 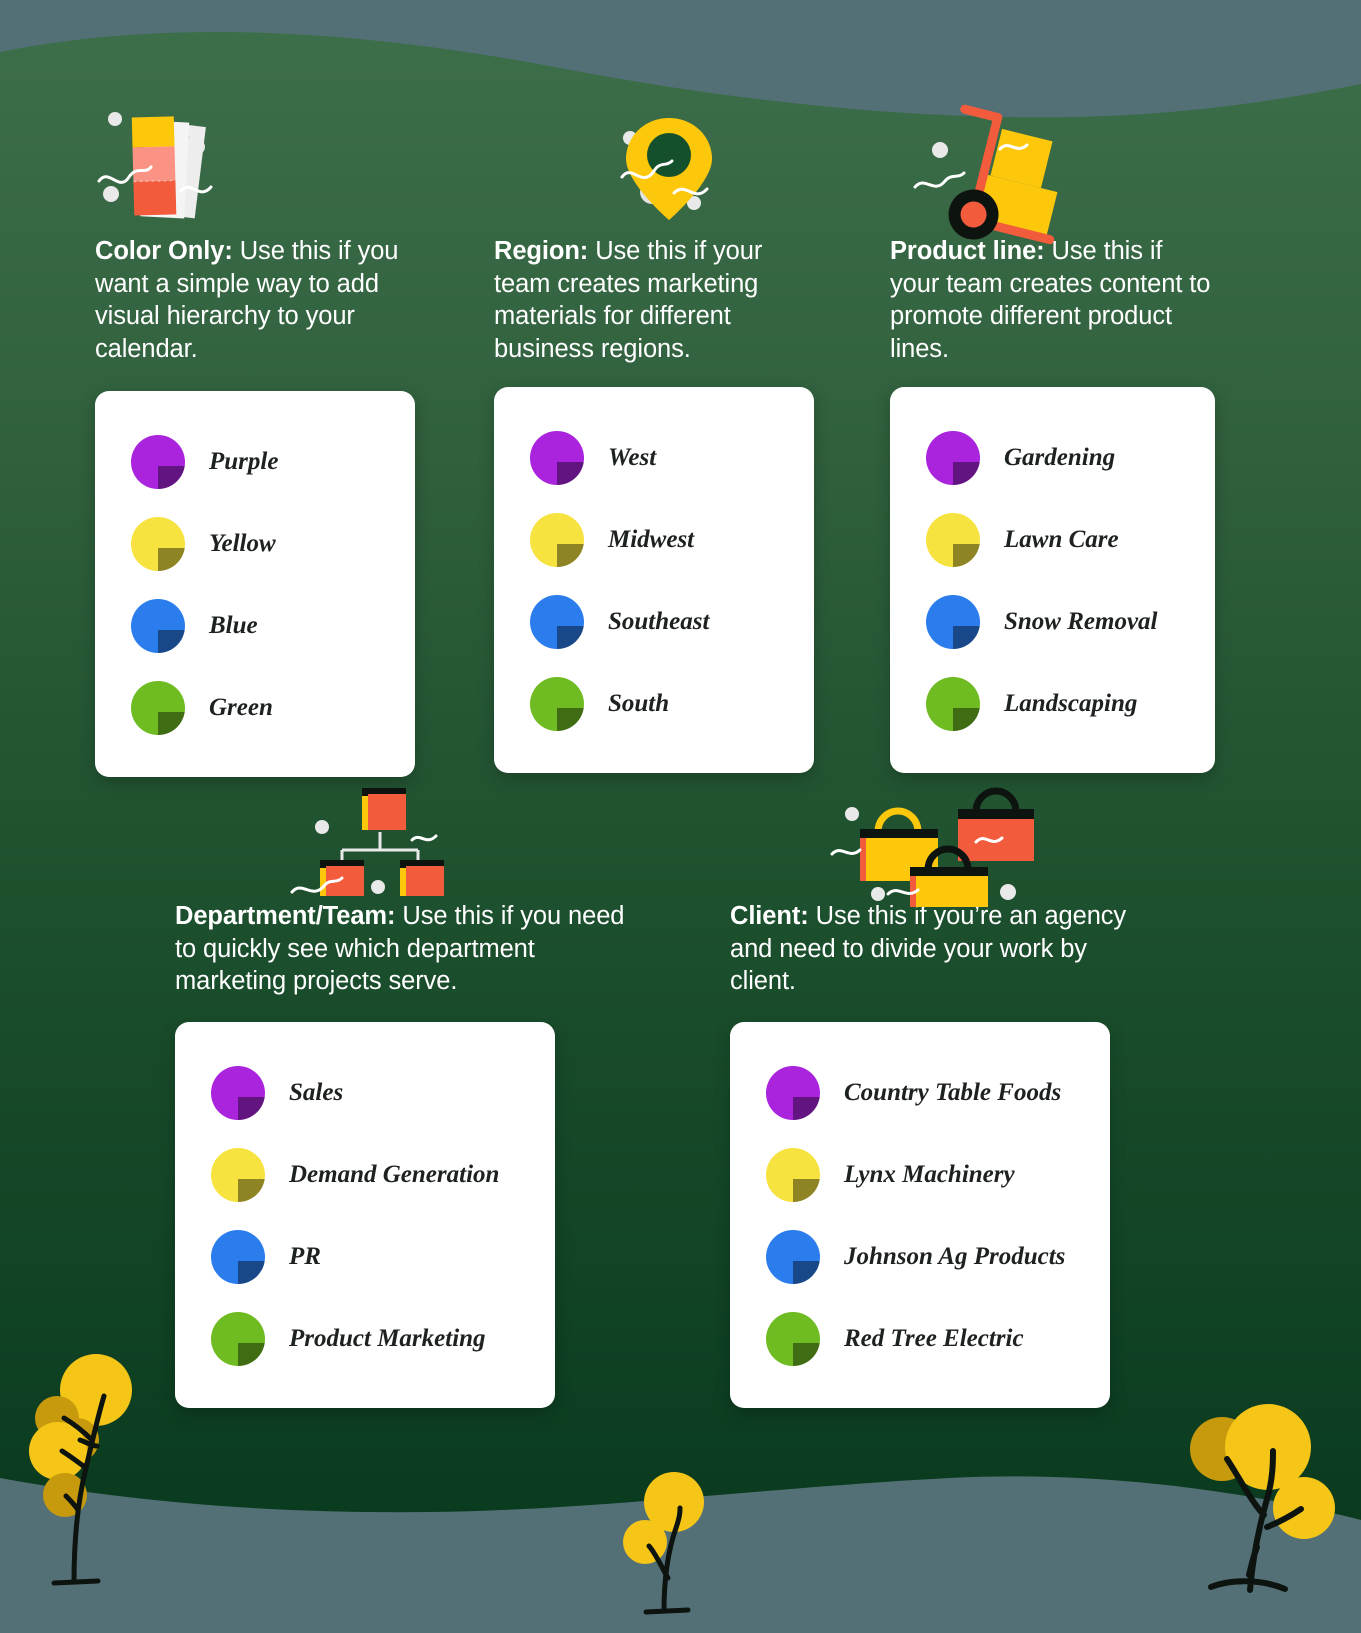 I want to click on legend-label: Gardening, so click(x=1060, y=457).